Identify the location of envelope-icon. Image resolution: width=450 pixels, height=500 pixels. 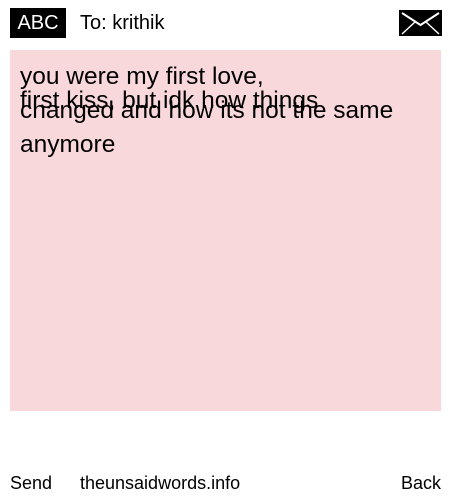
(420, 23).